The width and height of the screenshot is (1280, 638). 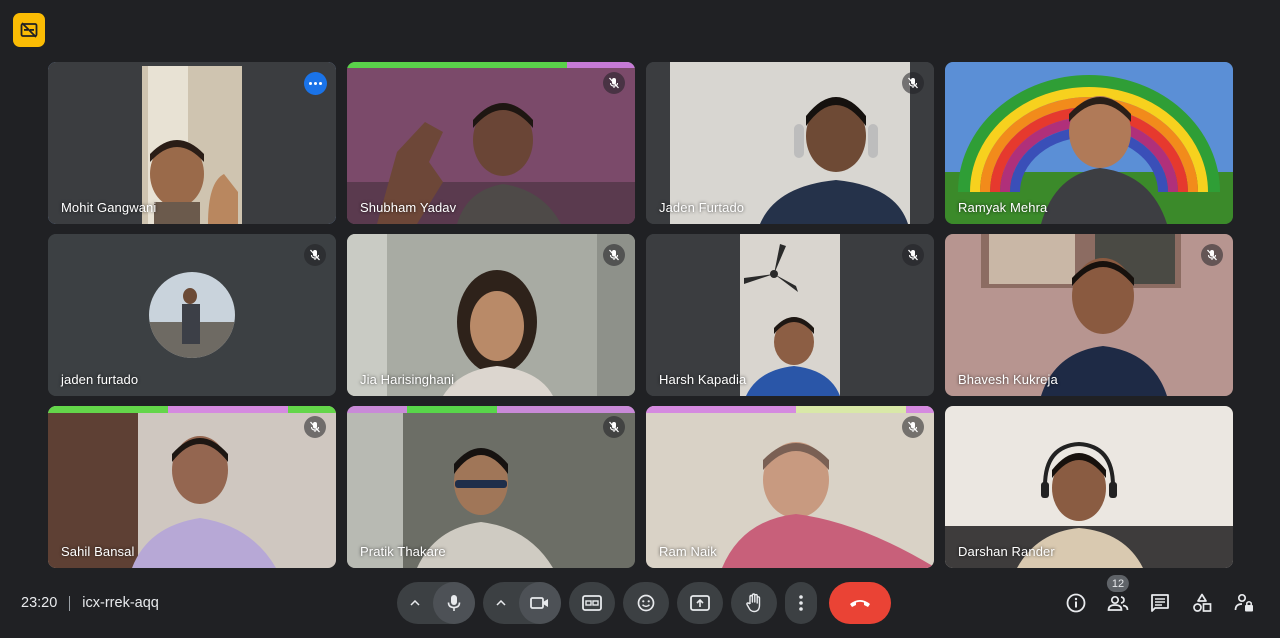 I want to click on participant-tile: Ramyak Mehra, so click(x=1089, y=143).